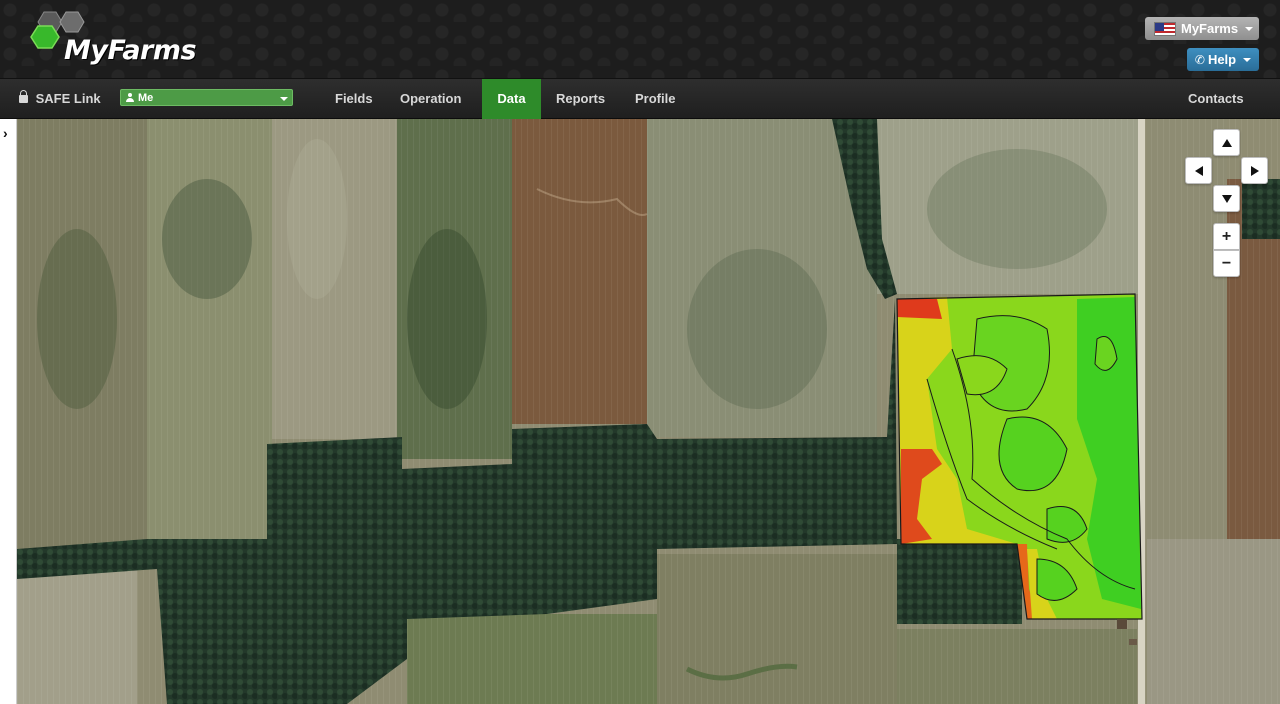 Image resolution: width=1280 pixels, height=704 pixels. I want to click on nav-item-operation: Operation, so click(430, 99).